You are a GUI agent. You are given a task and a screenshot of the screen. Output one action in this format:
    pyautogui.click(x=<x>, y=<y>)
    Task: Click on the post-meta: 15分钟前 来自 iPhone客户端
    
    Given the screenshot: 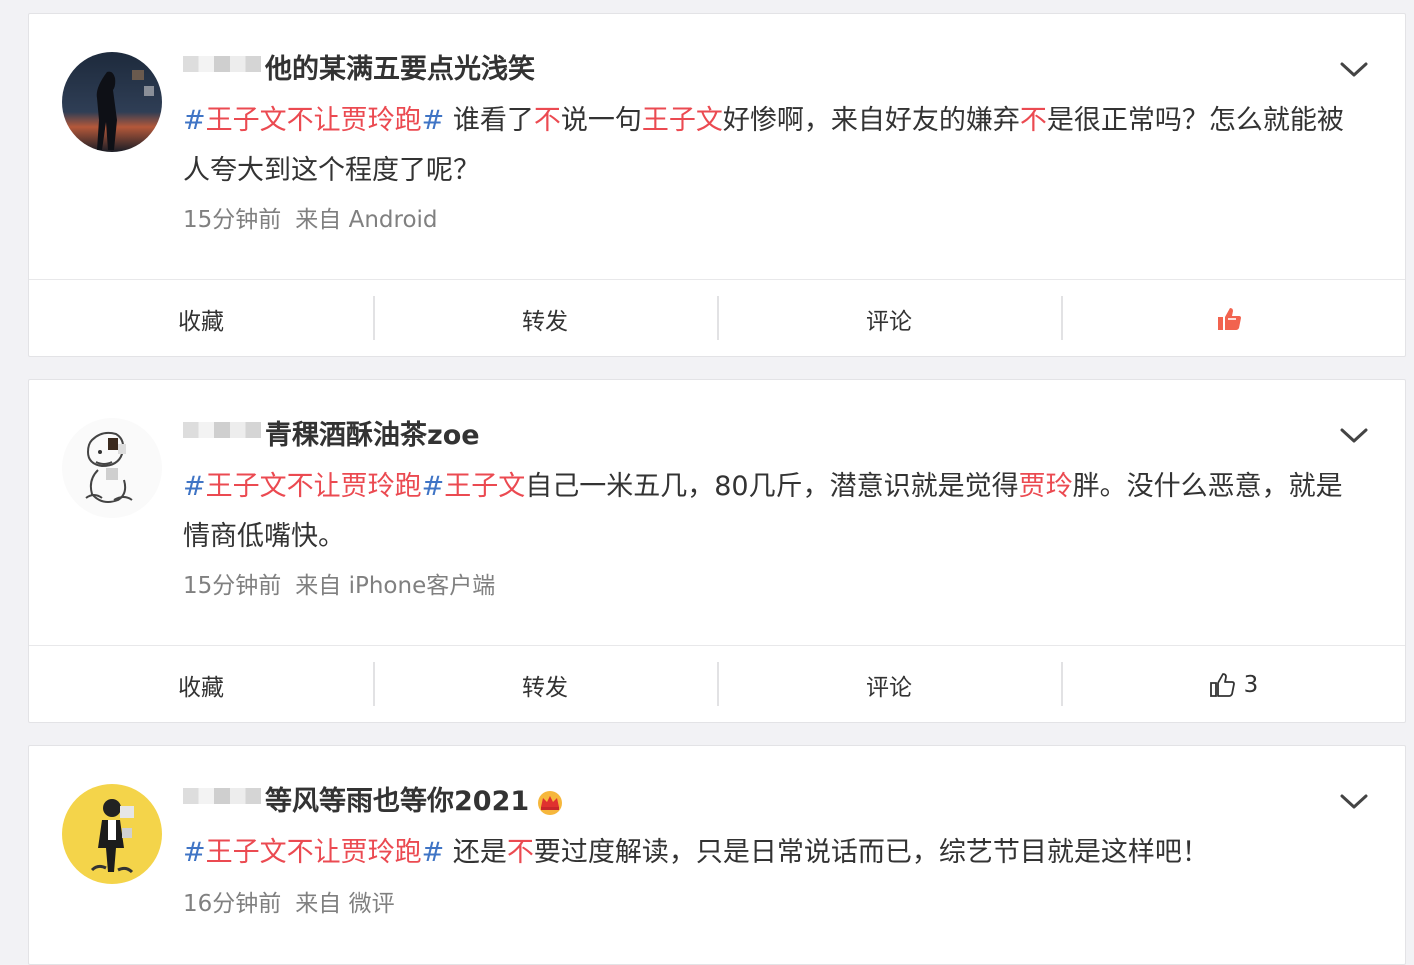 What is the action you would take?
    pyautogui.click(x=339, y=586)
    